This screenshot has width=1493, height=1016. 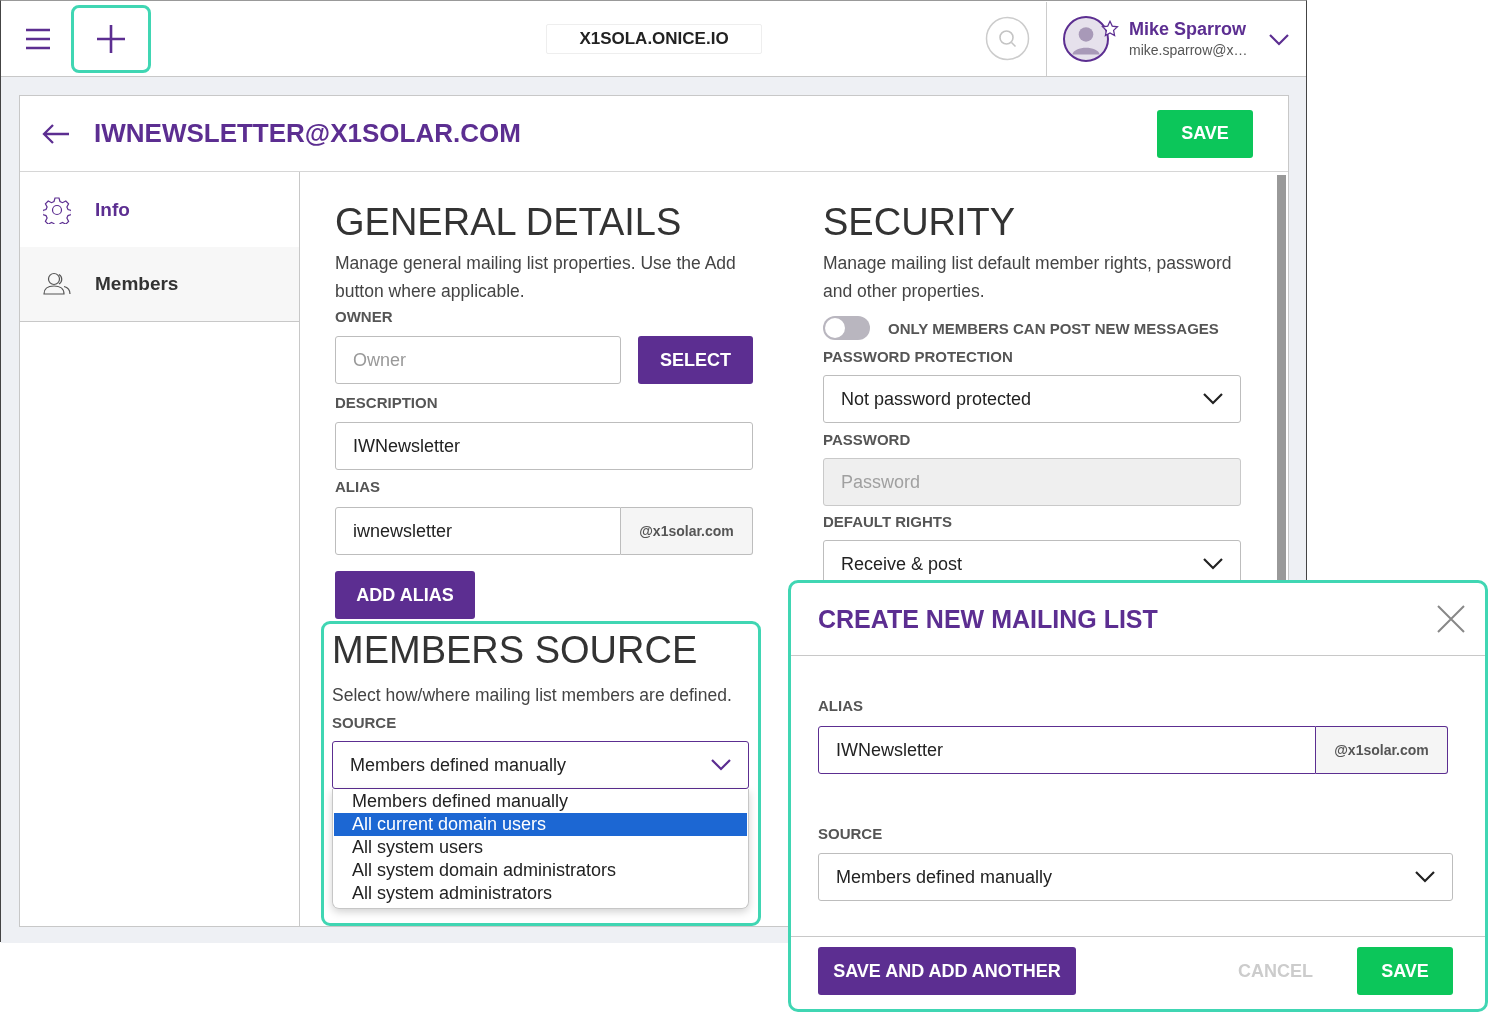 I want to click on field-label: DEFAULT RIGHTS, so click(x=888, y=521).